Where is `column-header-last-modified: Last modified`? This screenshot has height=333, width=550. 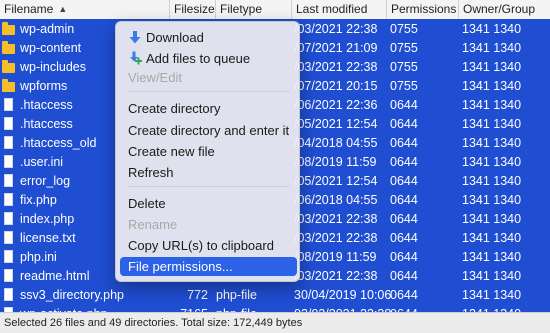
column-header-last-modified: Last modified is located at coordinates (339, 9).